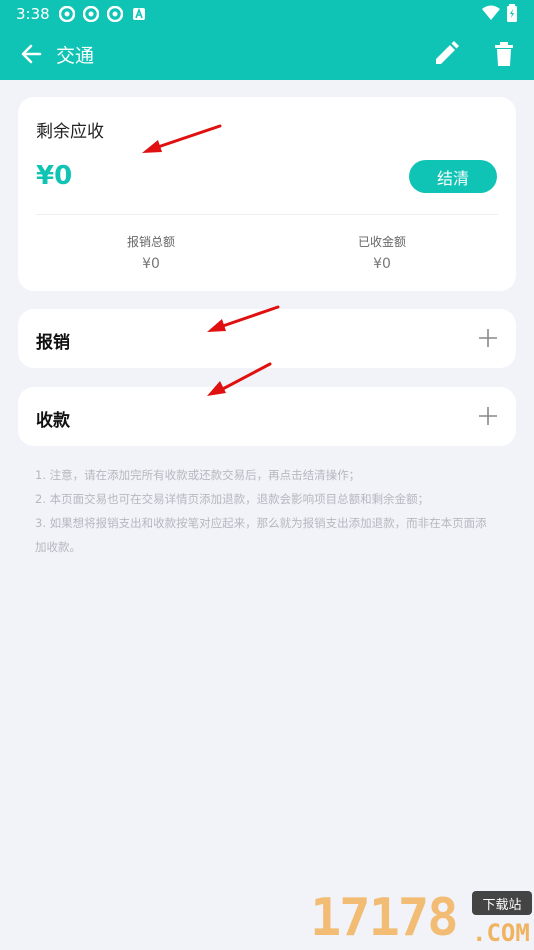  I want to click on reimburse-total-stat: 报销总额 ¥0, so click(151, 252).